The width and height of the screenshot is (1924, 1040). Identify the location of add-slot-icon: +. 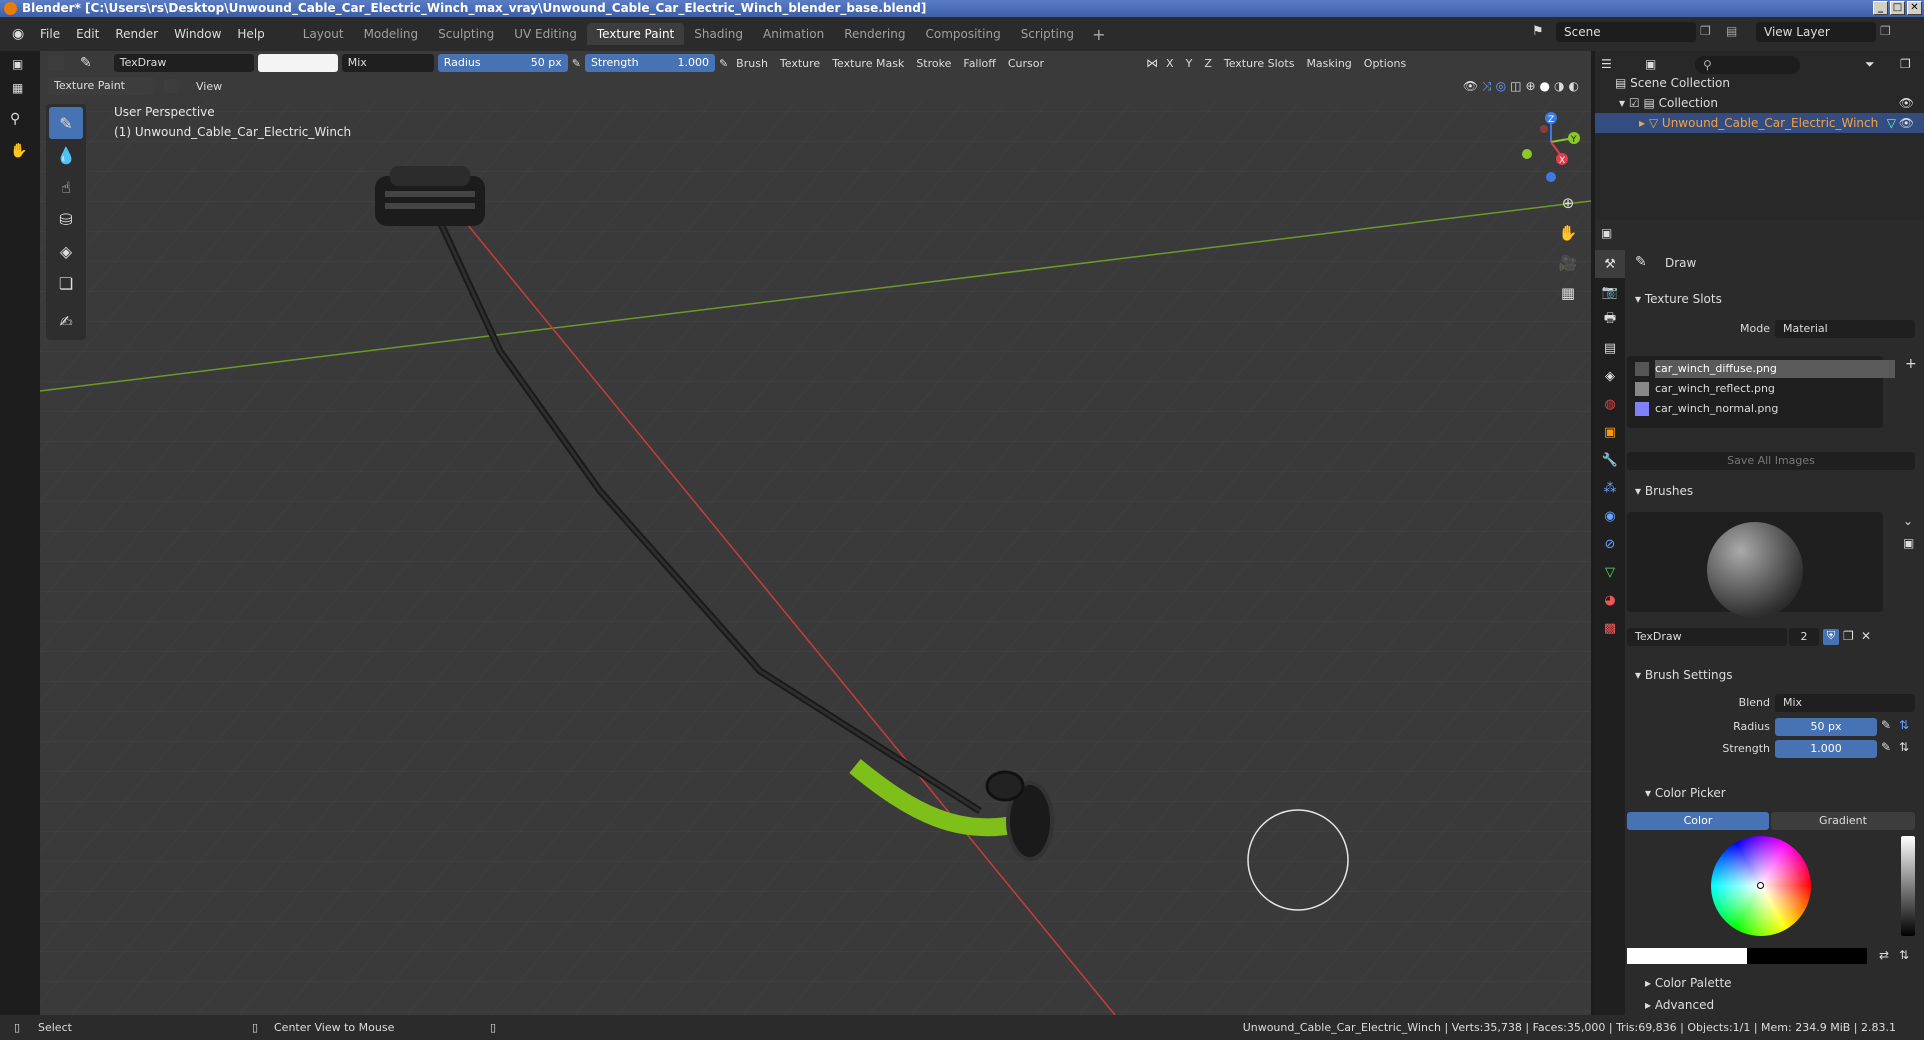
(1911, 364).